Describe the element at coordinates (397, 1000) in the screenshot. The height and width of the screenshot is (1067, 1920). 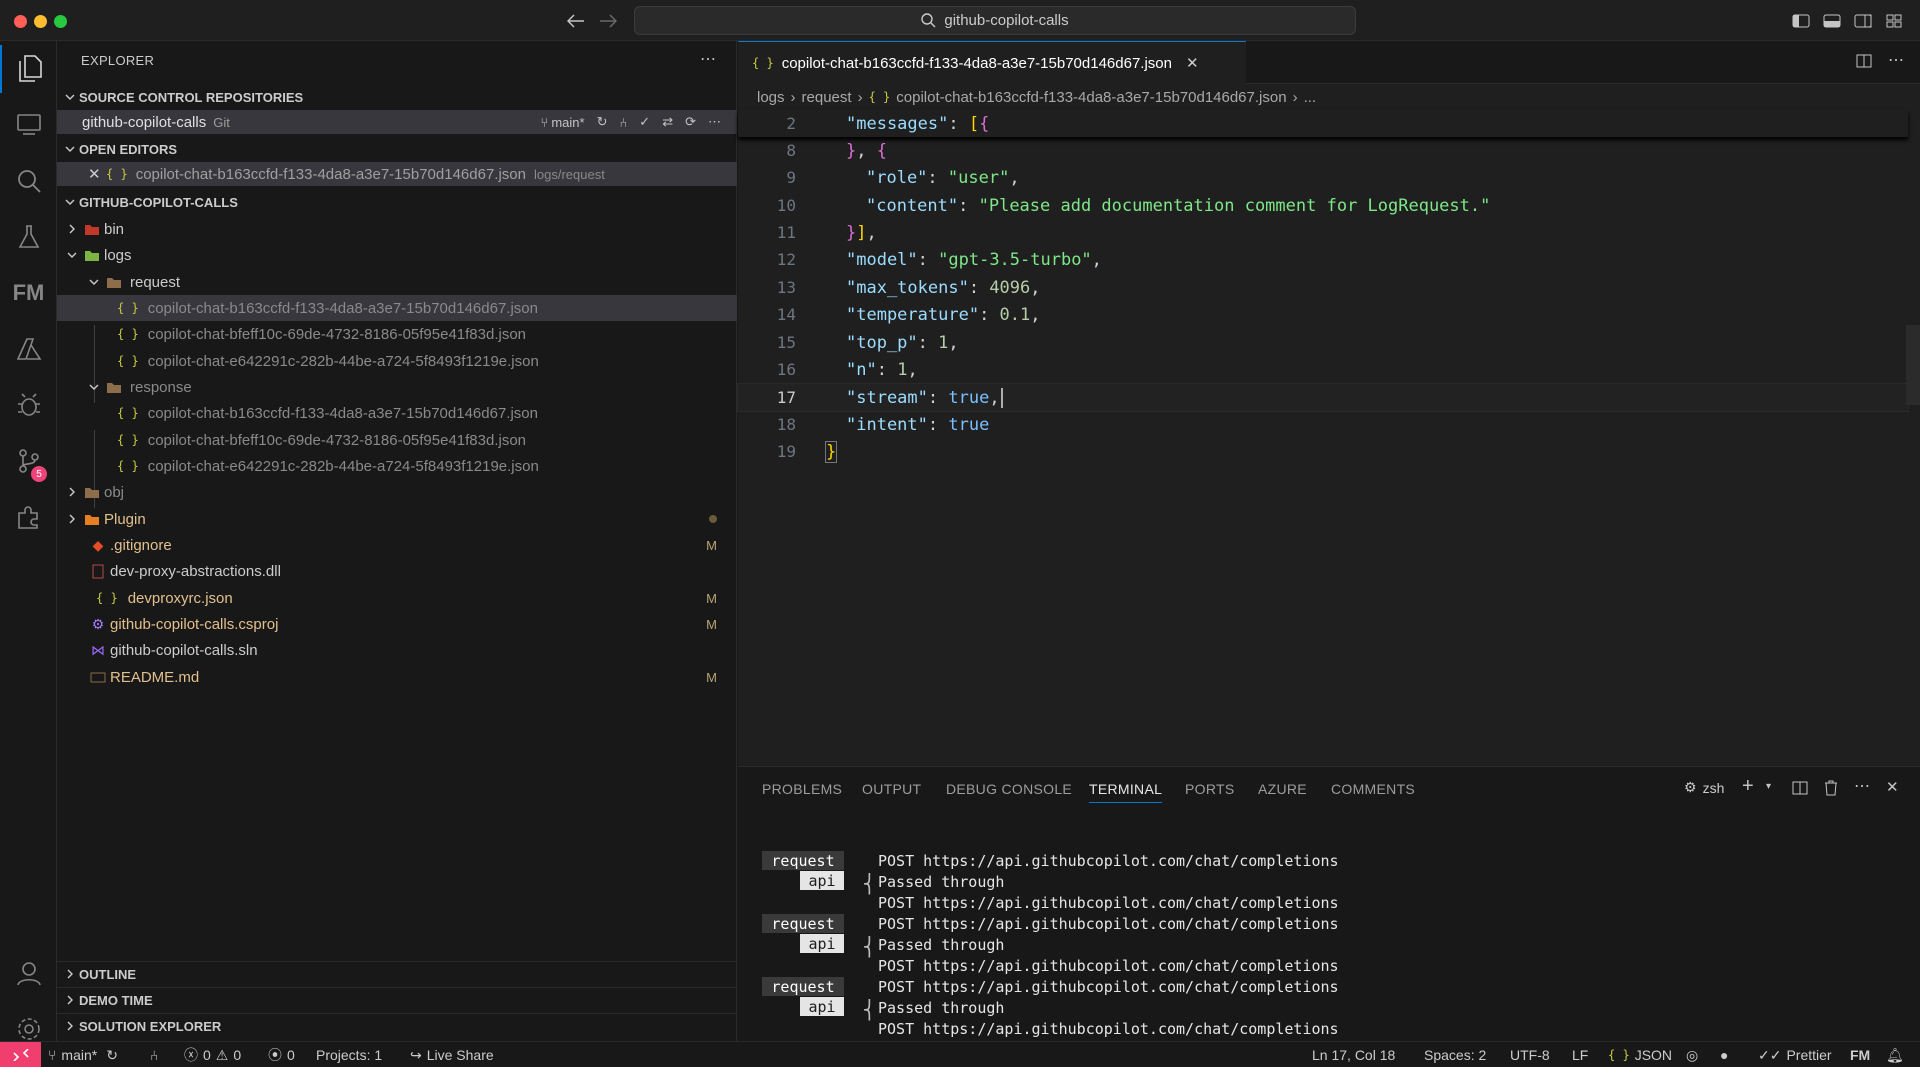
I see `demo-time-section-header: DEMO TIME` at that location.